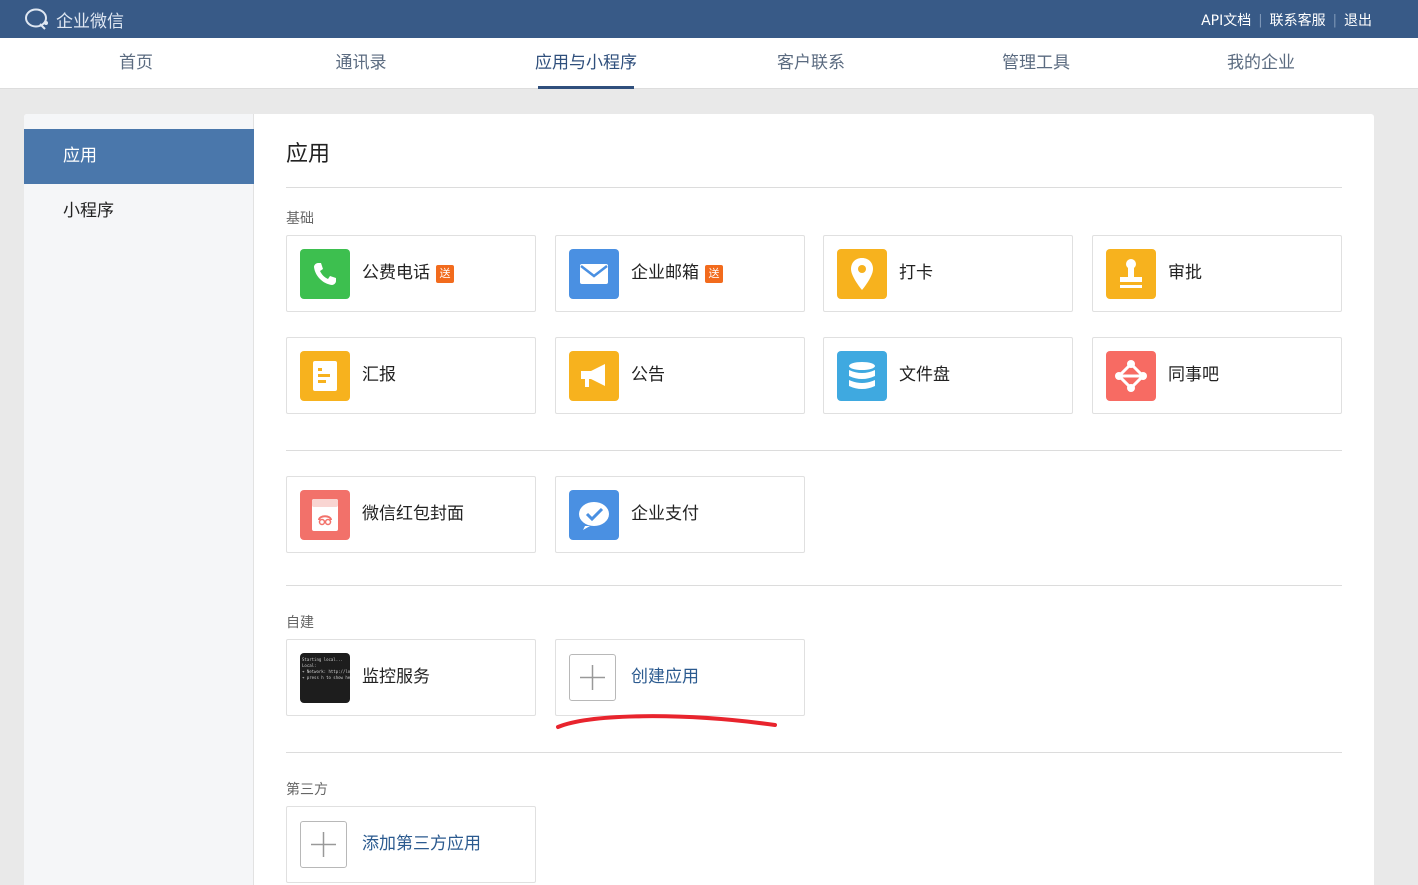 Image resolution: width=1418 pixels, height=885 pixels. What do you see at coordinates (1298, 20) in the screenshot?
I see `contact-support-link: 联系客服` at bounding box center [1298, 20].